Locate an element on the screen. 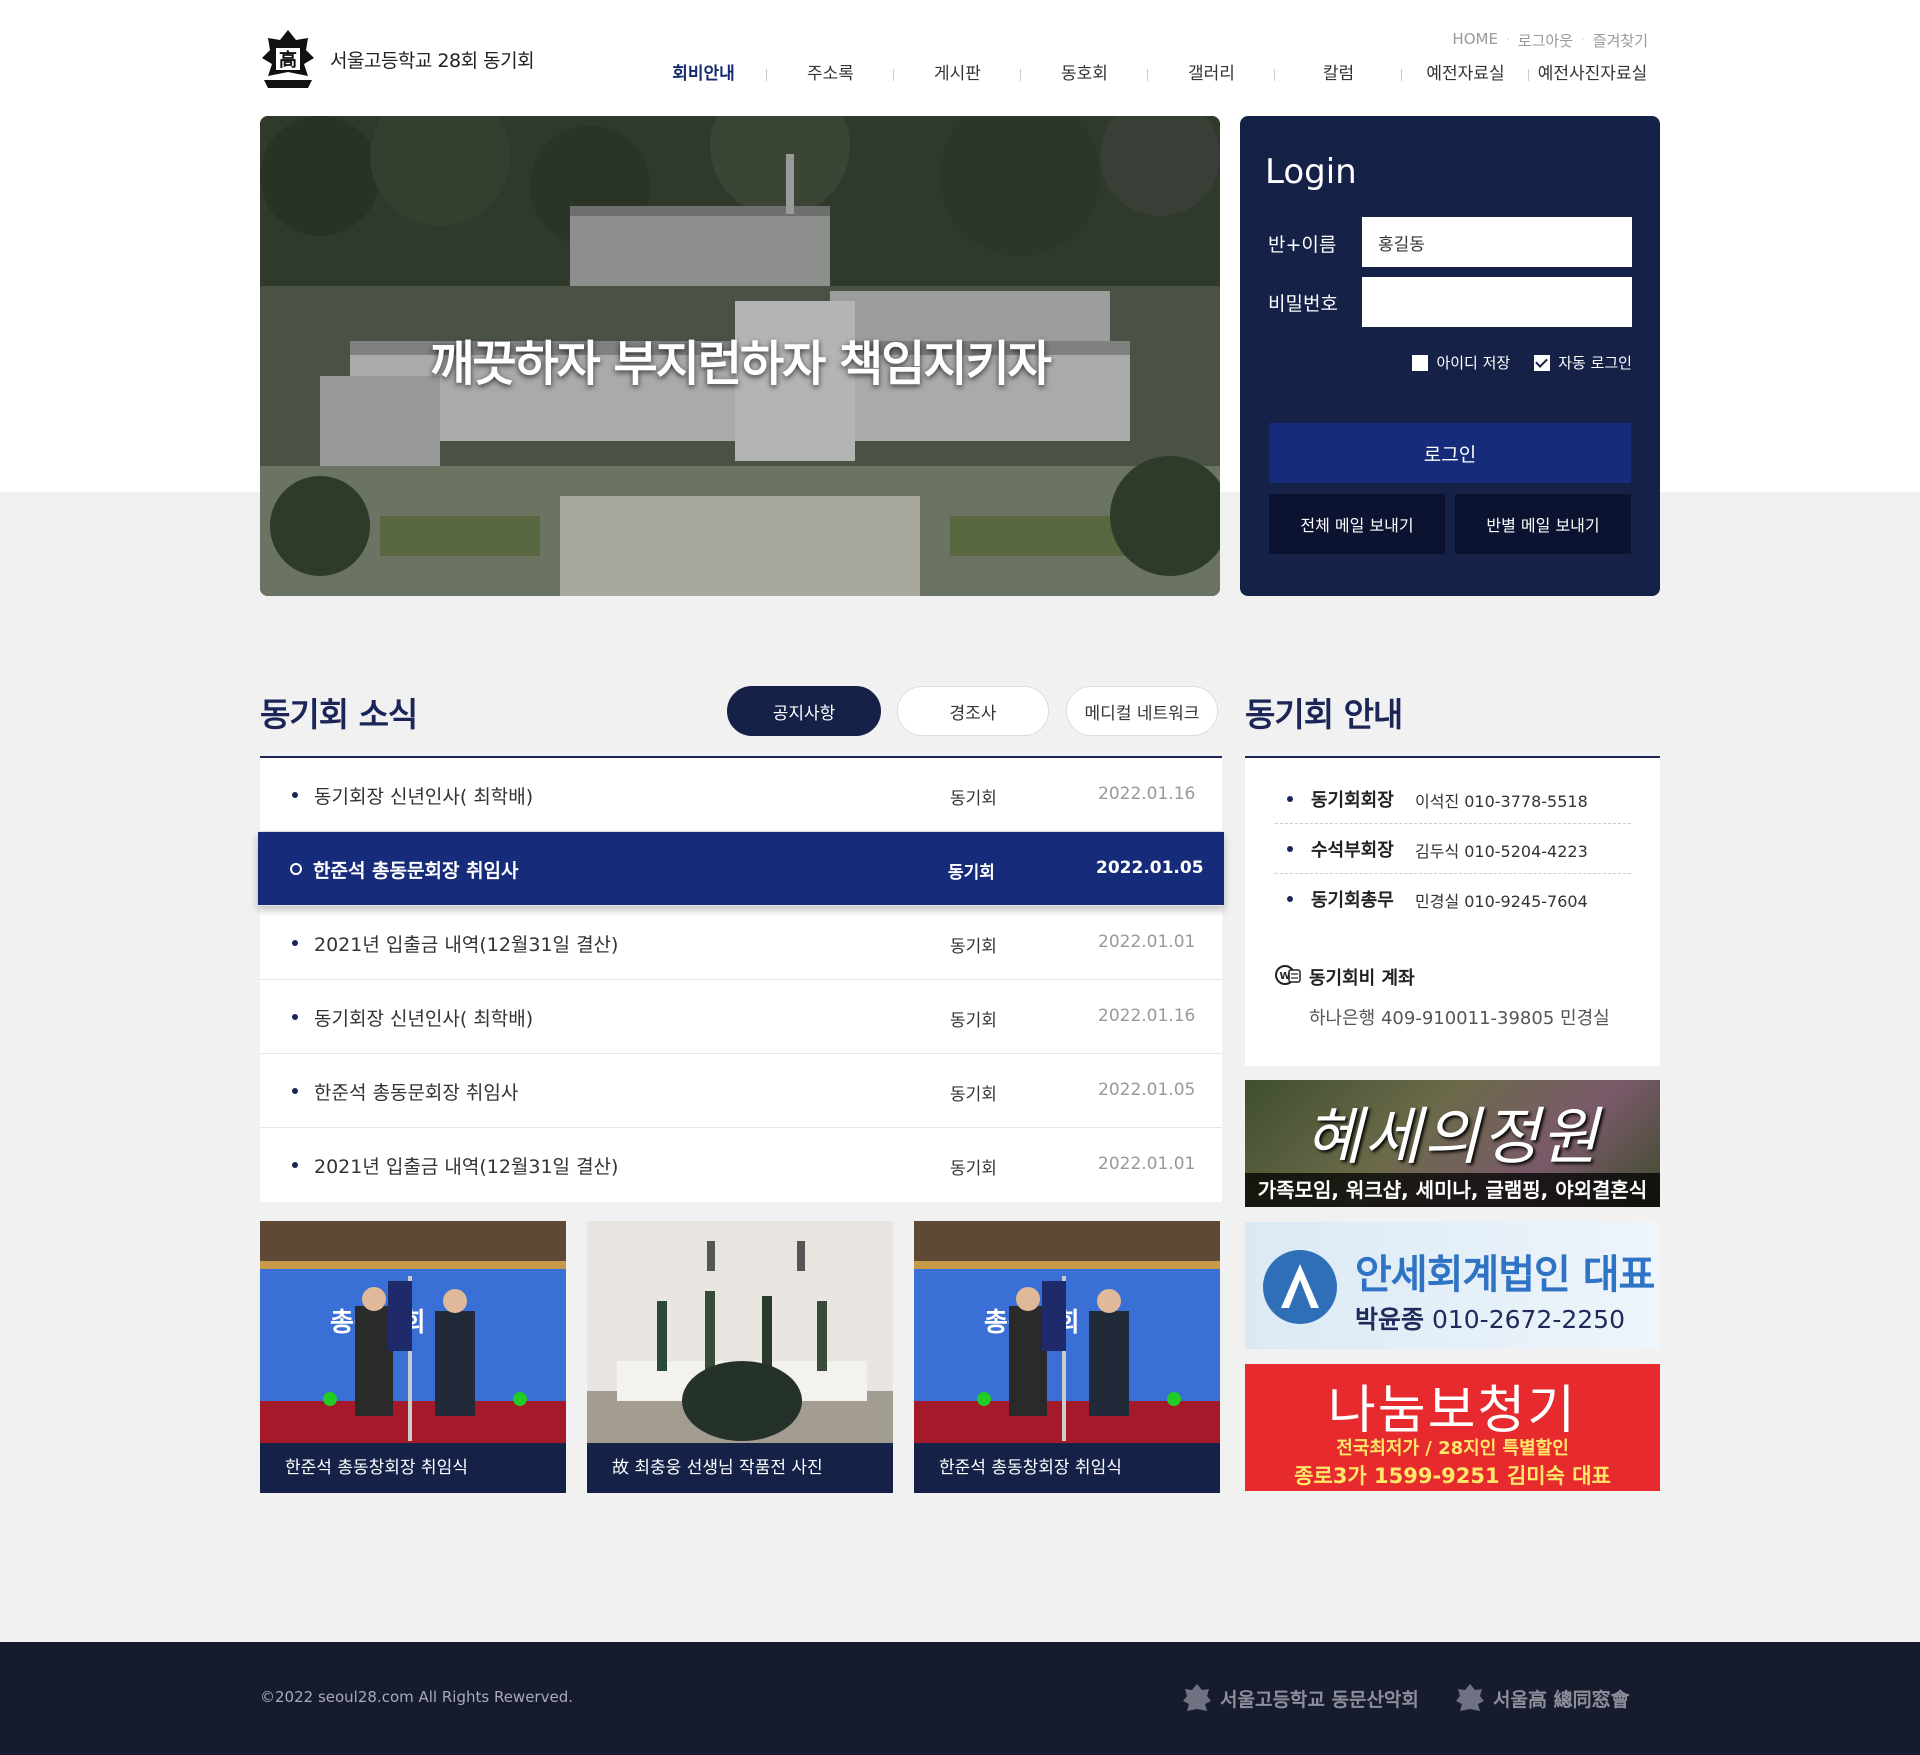 The height and width of the screenshot is (1755, 1920). news-item-highlighted: 한준석 총동문회장 취임사 동기회 2022.01.05 is located at coordinates (741, 869).